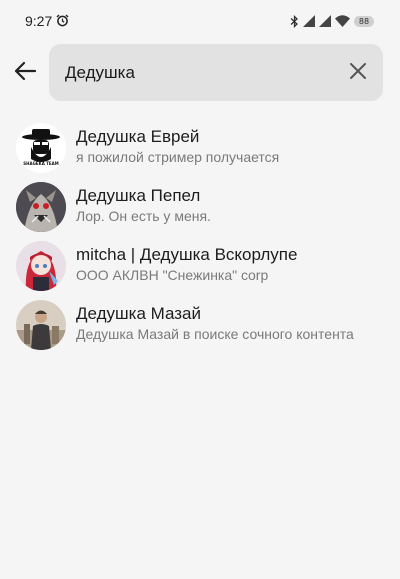  I want to click on status-time: 9:27, so click(39, 21).